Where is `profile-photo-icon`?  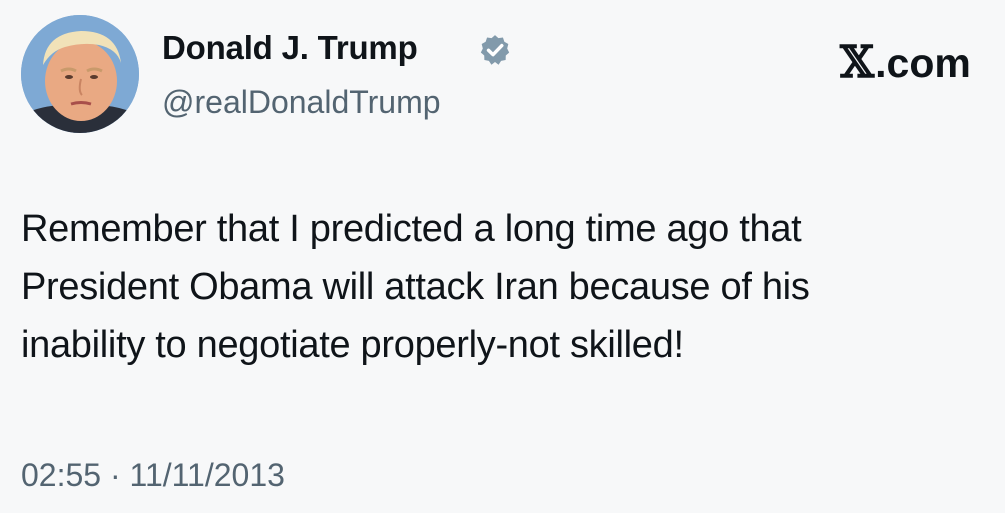 profile-photo-icon is located at coordinates (80, 74).